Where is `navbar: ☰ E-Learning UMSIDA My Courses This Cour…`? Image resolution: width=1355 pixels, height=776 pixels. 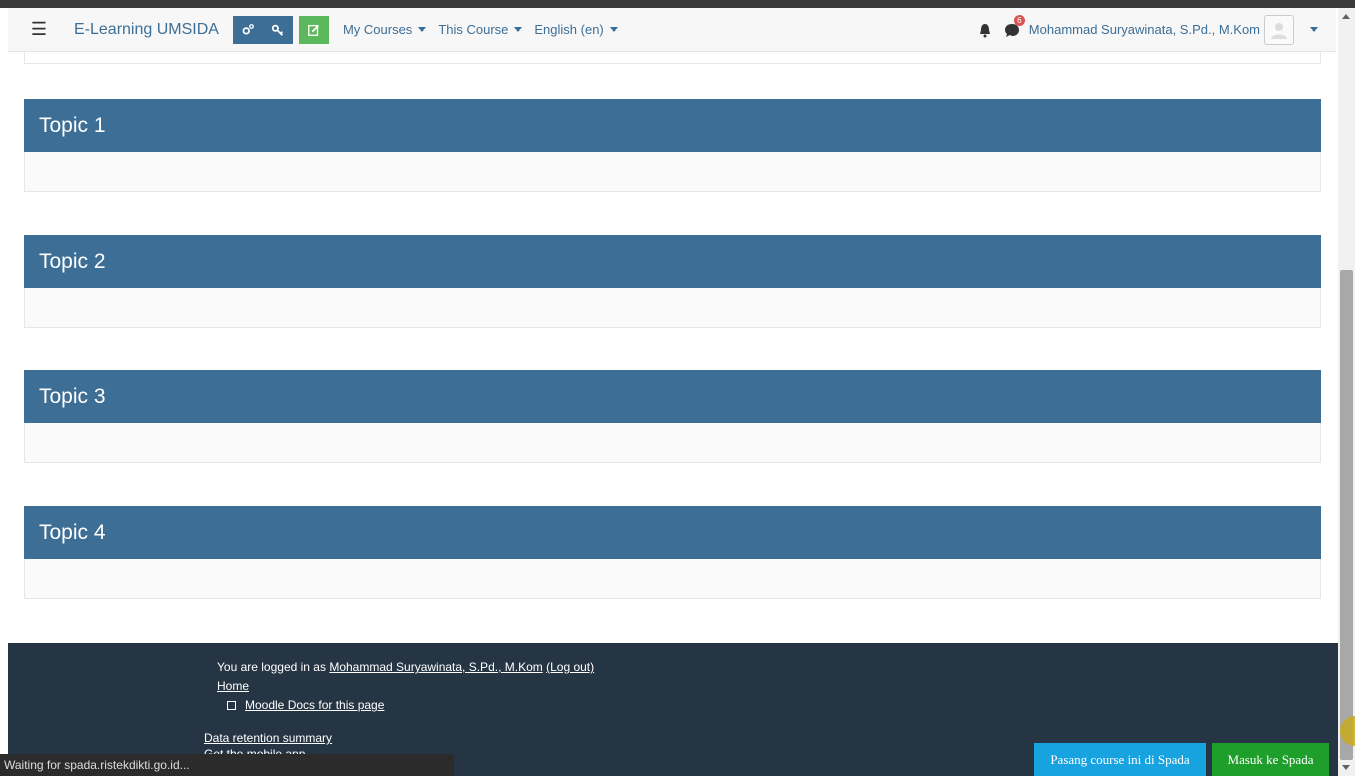
navbar: ☰ E-Learning UMSIDA My Courses This Cour… is located at coordinates (672, 30).